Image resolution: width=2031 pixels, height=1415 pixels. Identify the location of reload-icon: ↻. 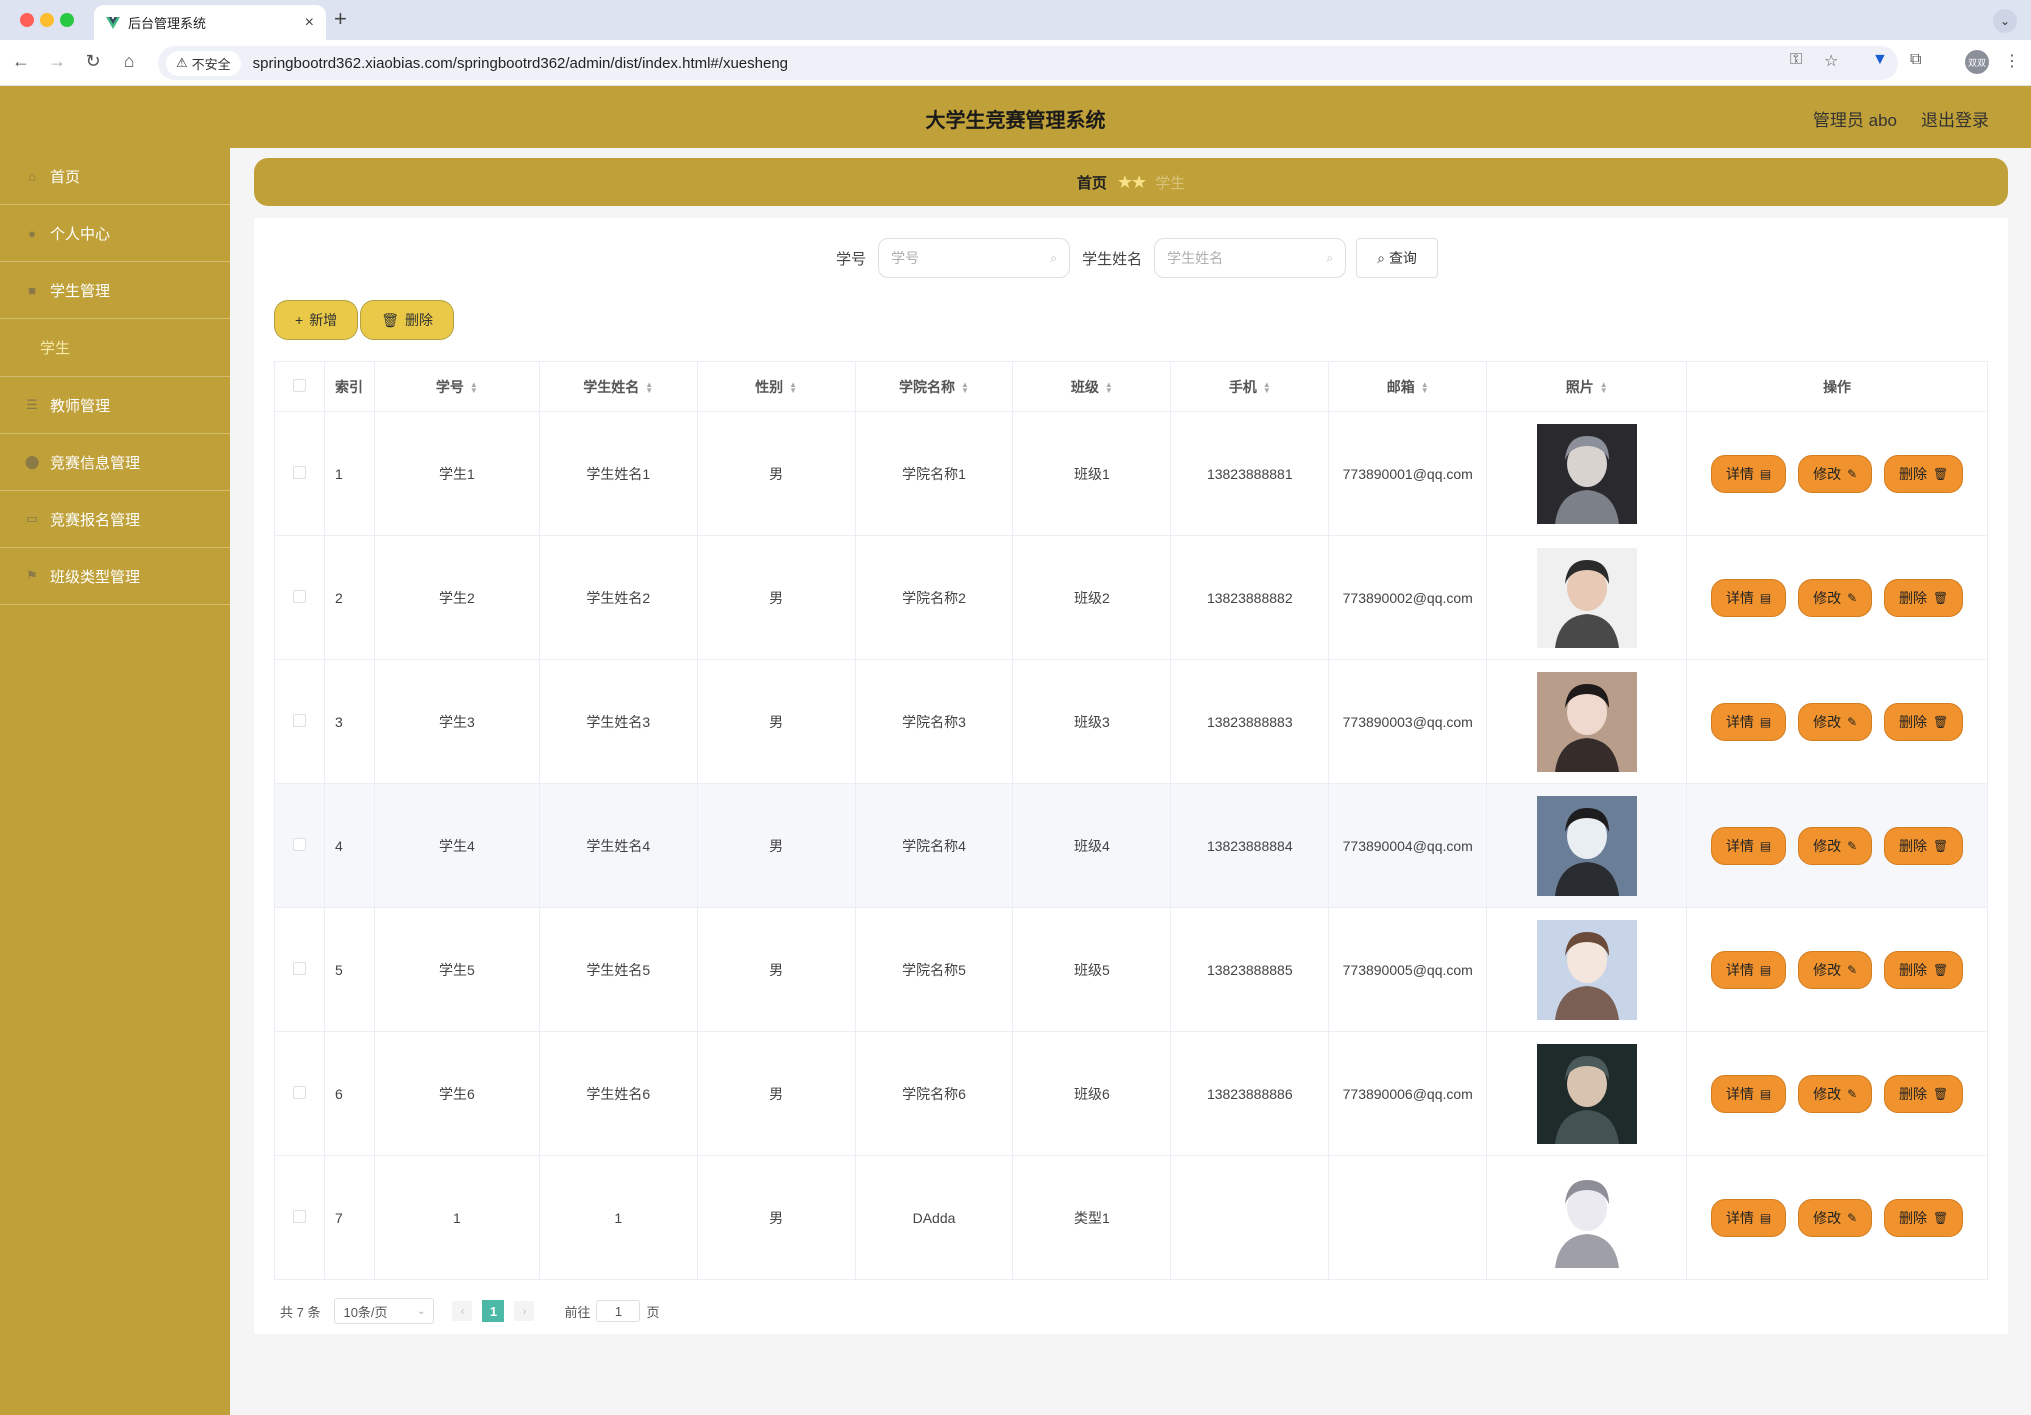
(93, 61).